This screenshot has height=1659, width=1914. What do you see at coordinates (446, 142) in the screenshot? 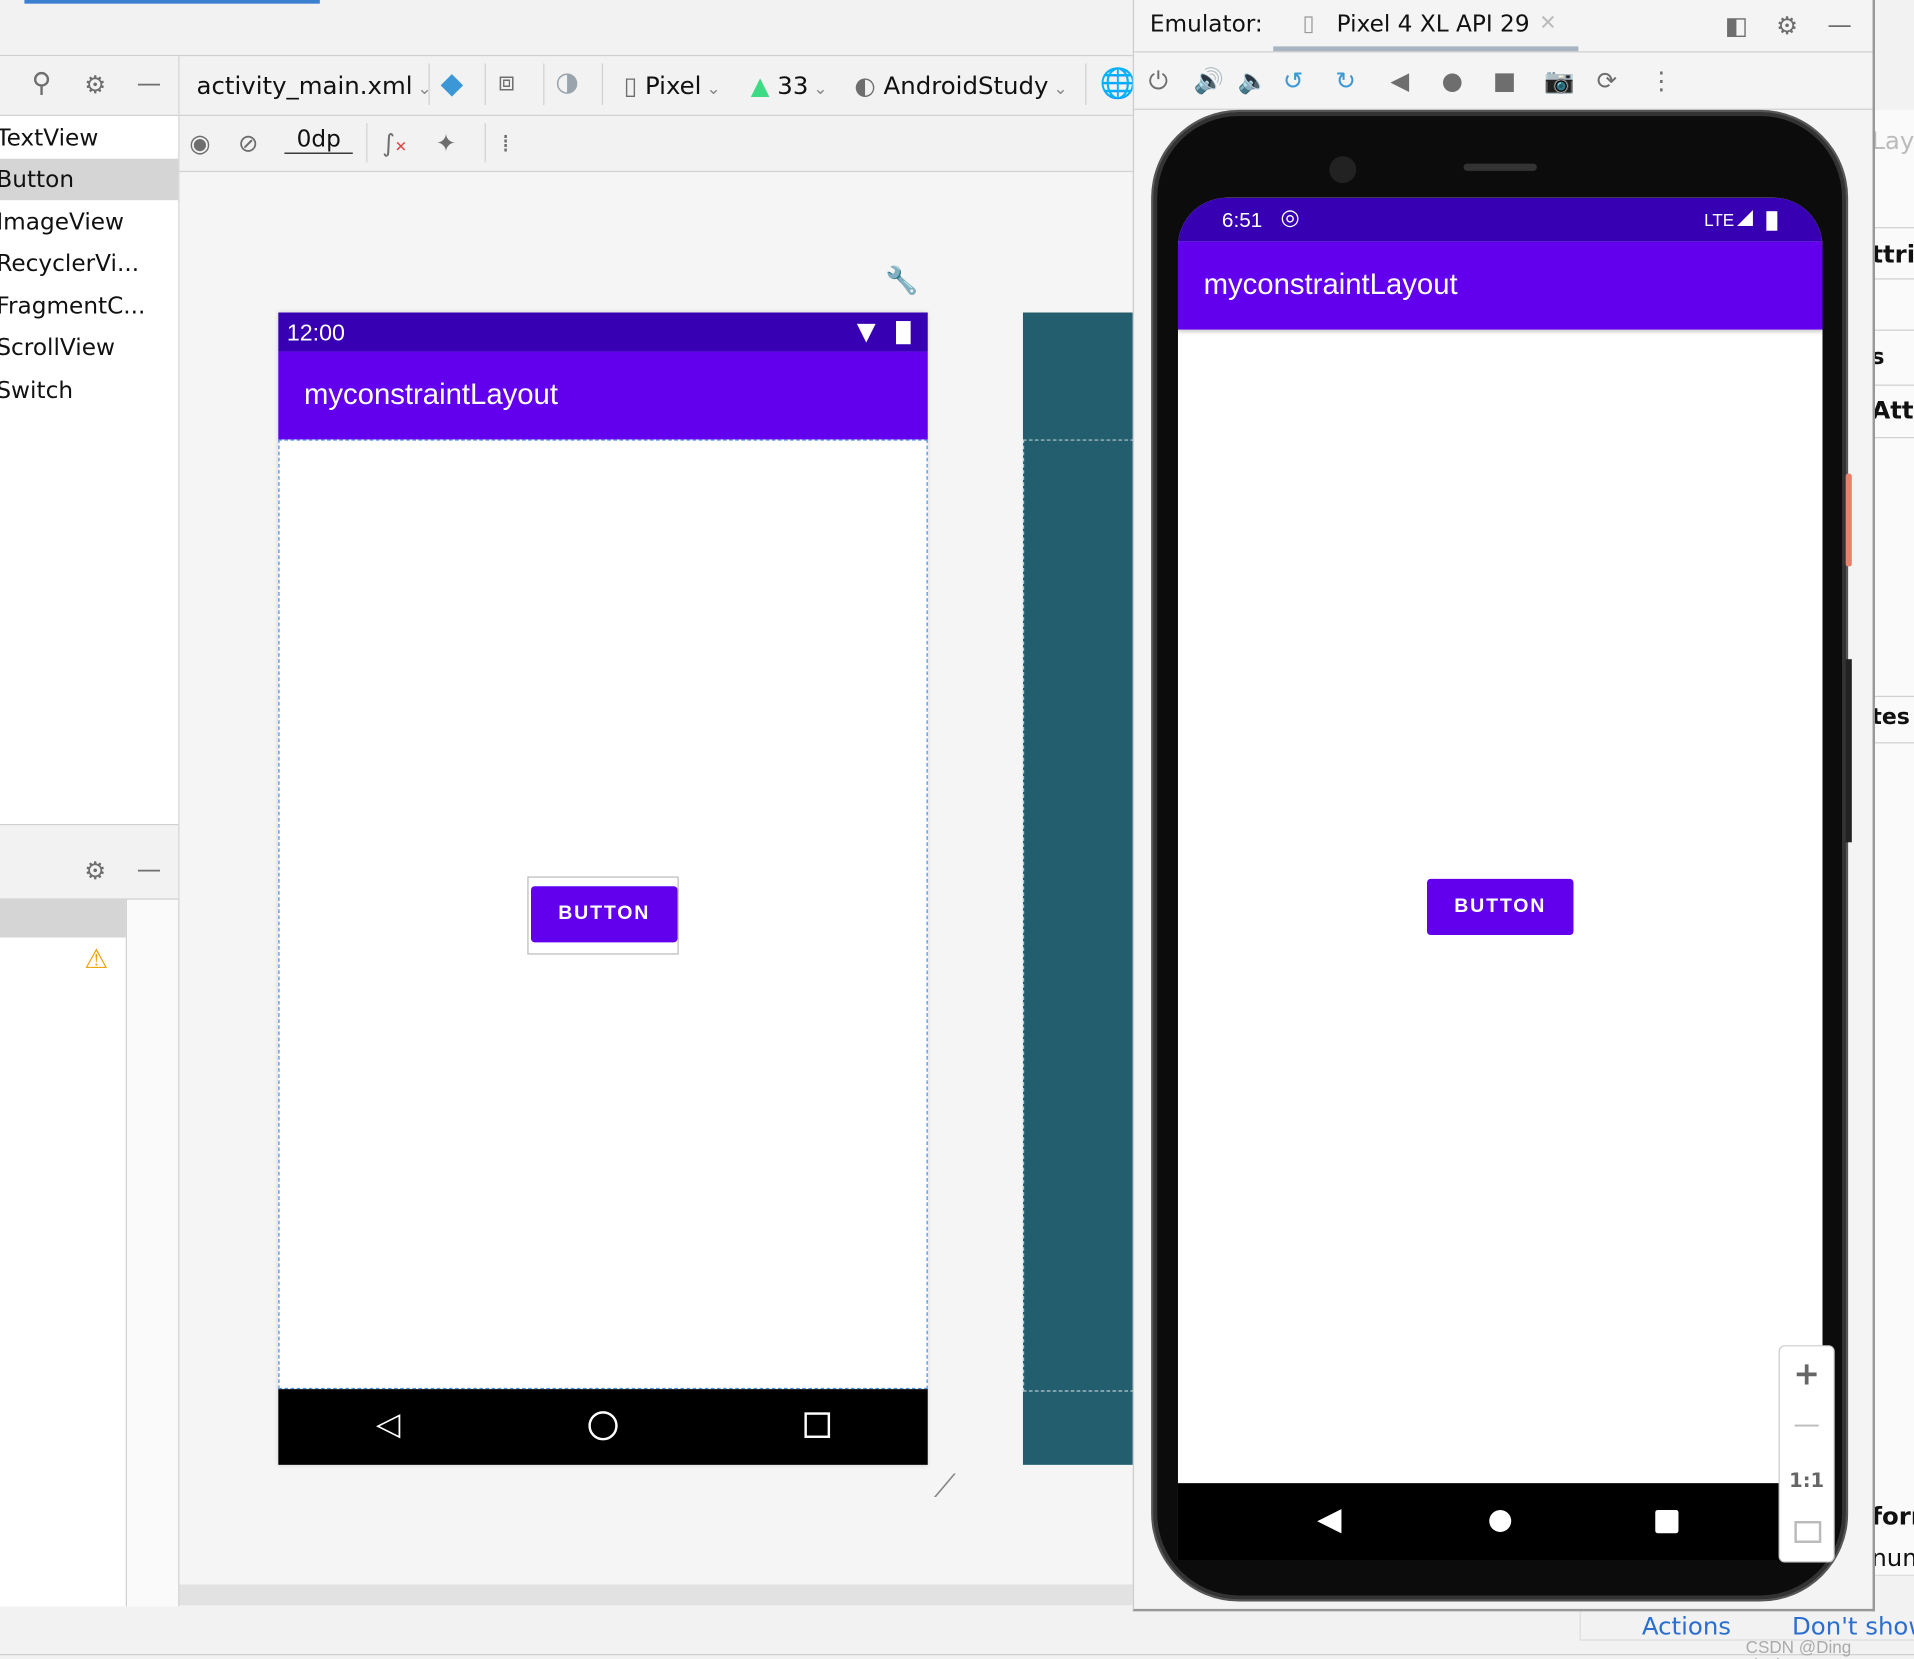
I see `infer-constraints-icon: ✦` at bounding box center [446, 142].